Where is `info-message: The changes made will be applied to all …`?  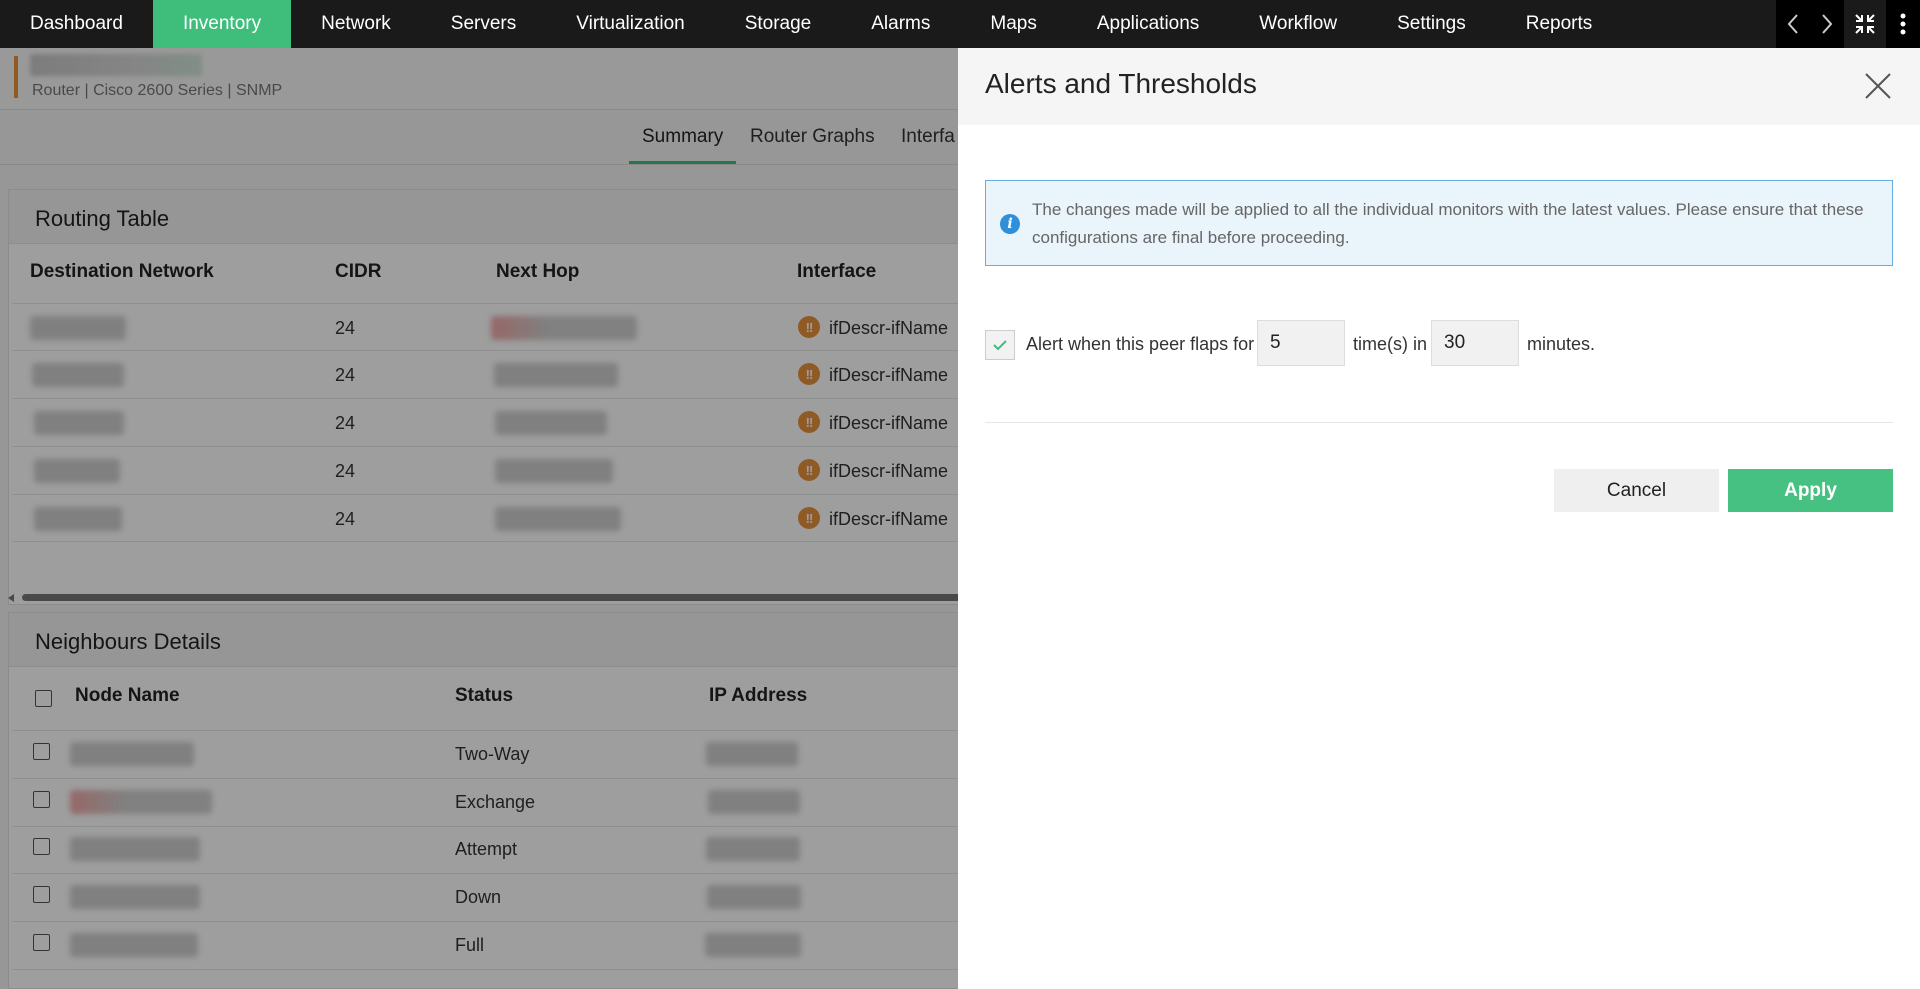 info-message: The changes made will be applied to all … is located at coordinates (1448, 223).